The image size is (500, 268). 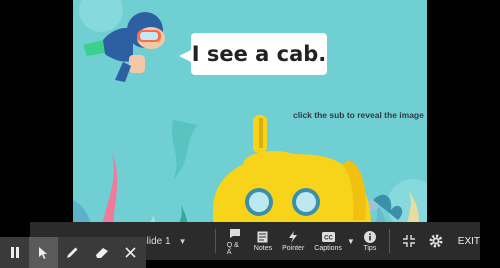 I want to click on pointer-button: Pointer, so click(x=293, y=241).